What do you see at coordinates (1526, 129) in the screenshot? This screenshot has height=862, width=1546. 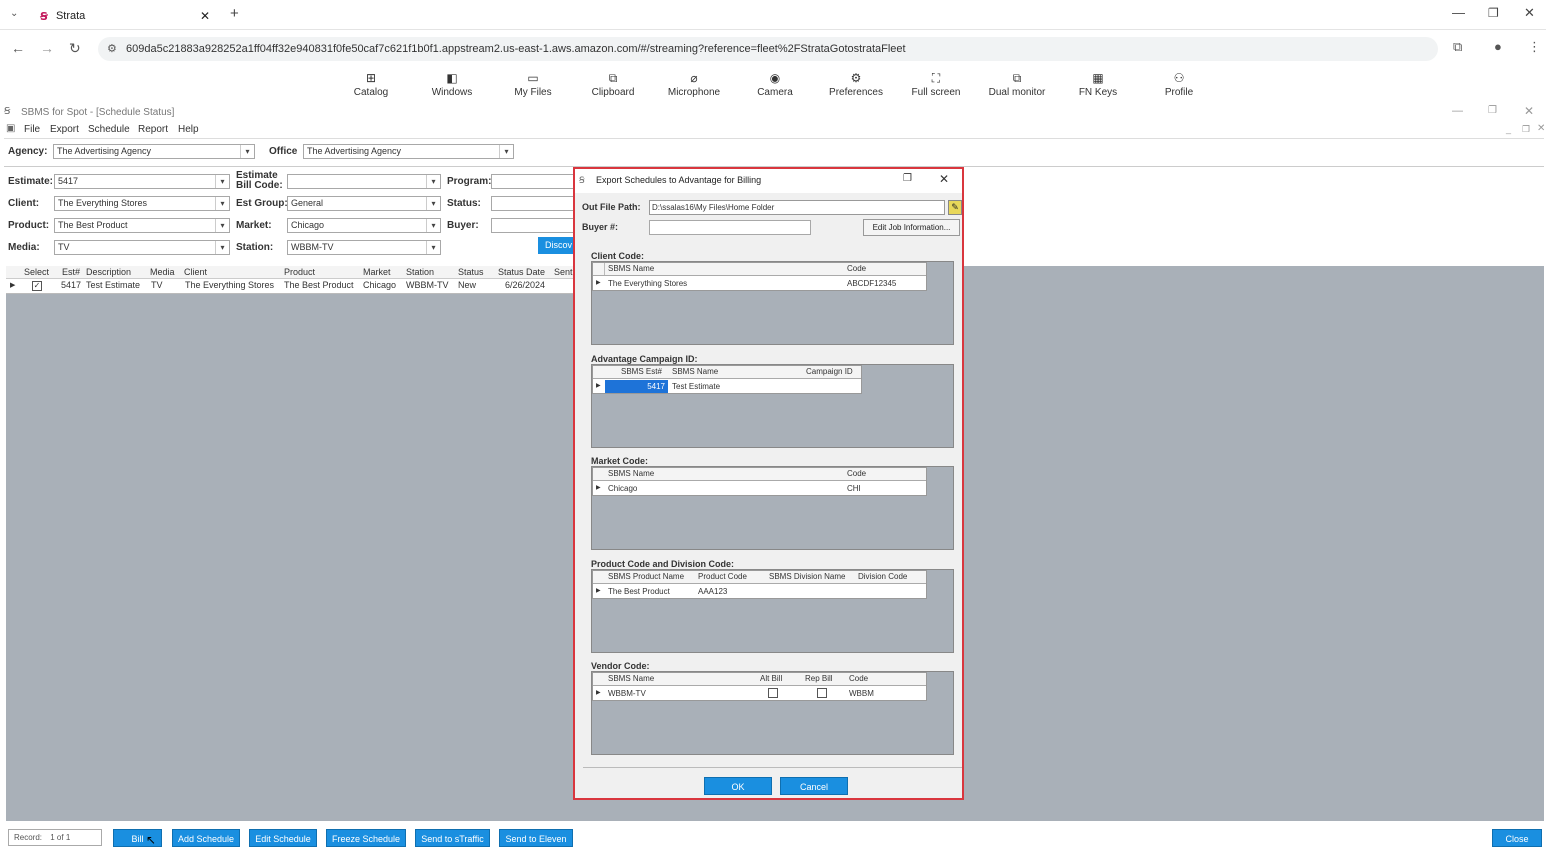 I see `mdi-restore-icon: ❐` at bounding box center [1526, 129].